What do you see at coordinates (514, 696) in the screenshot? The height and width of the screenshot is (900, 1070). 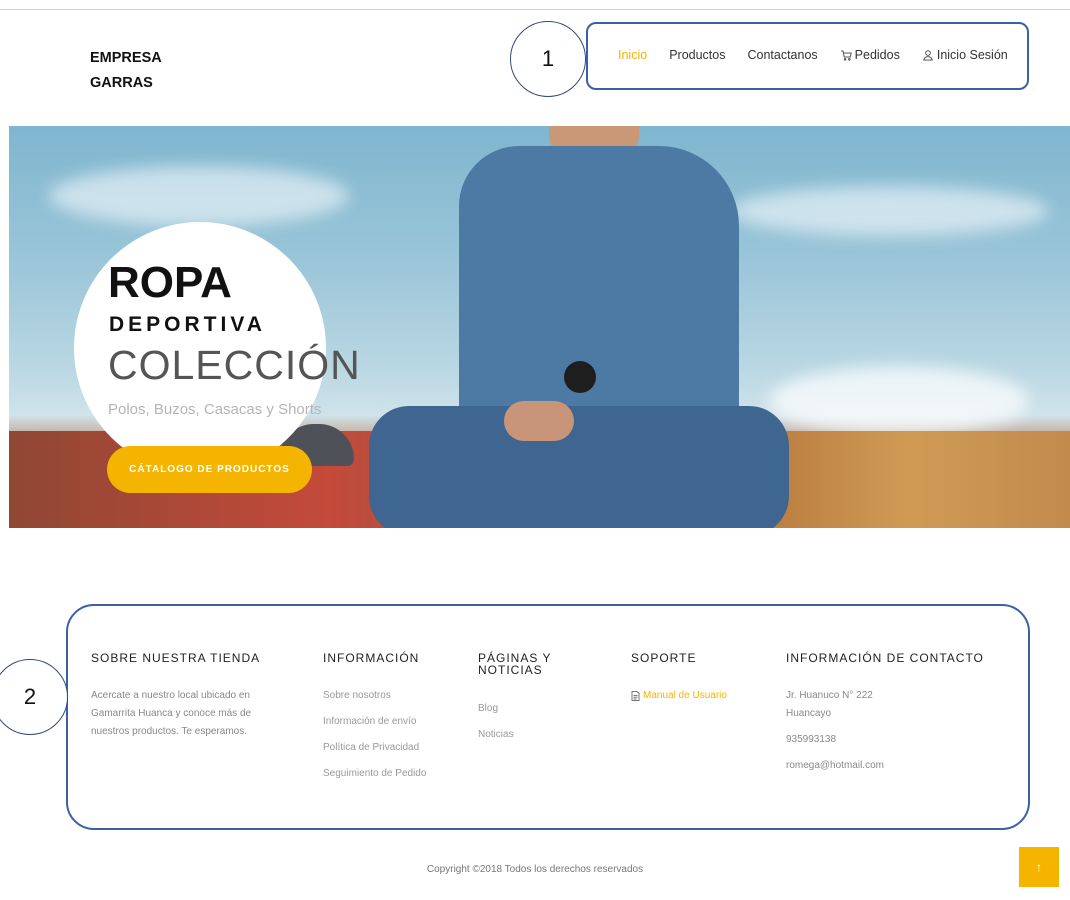 I see `footer-pages-column: PÁGINAS Y NOTICIAS Blog Noticias` at bounding box center [514, 696].